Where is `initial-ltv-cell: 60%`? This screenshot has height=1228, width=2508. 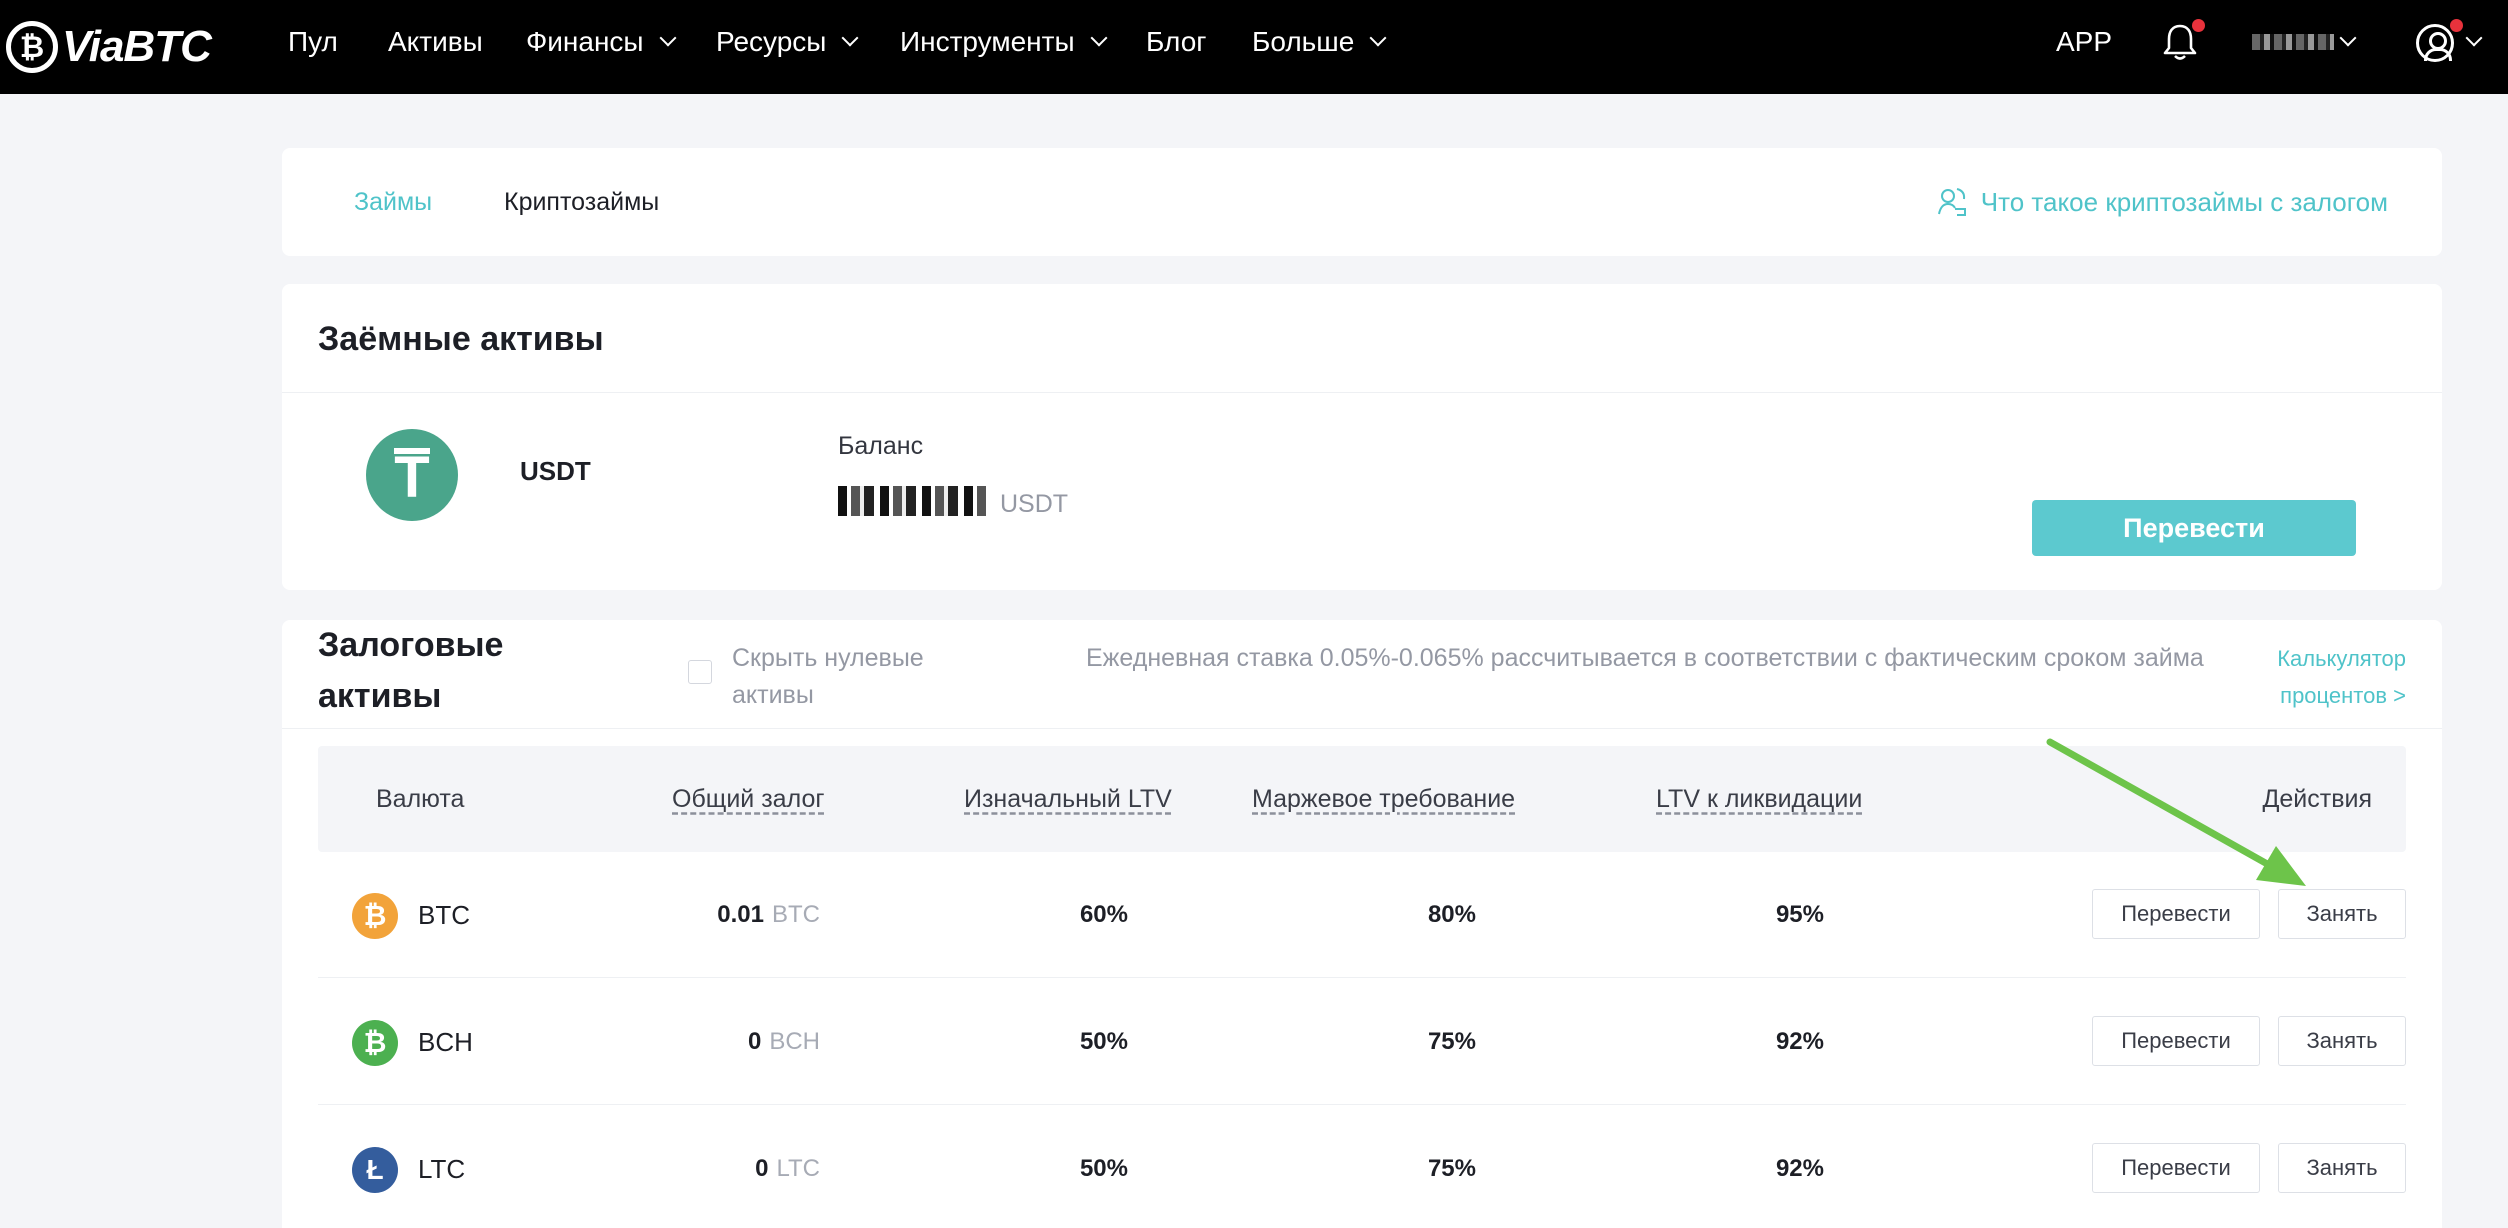
initial-ltv-cell: 60% is located at coordinates (1103, 914).